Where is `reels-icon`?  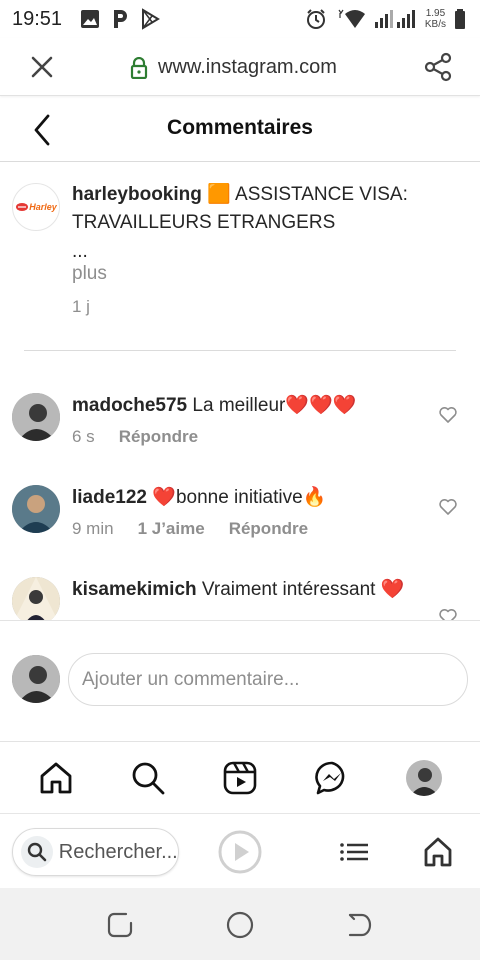
reels-icon is located at coordinates (240, 778).